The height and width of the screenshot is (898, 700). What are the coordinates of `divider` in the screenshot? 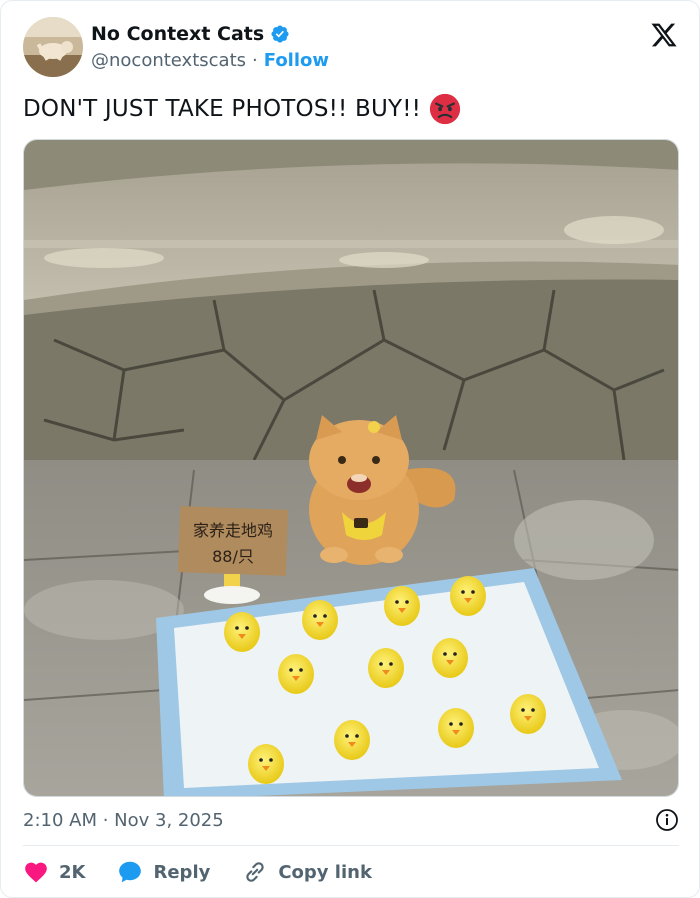 It's located at (351, 845).